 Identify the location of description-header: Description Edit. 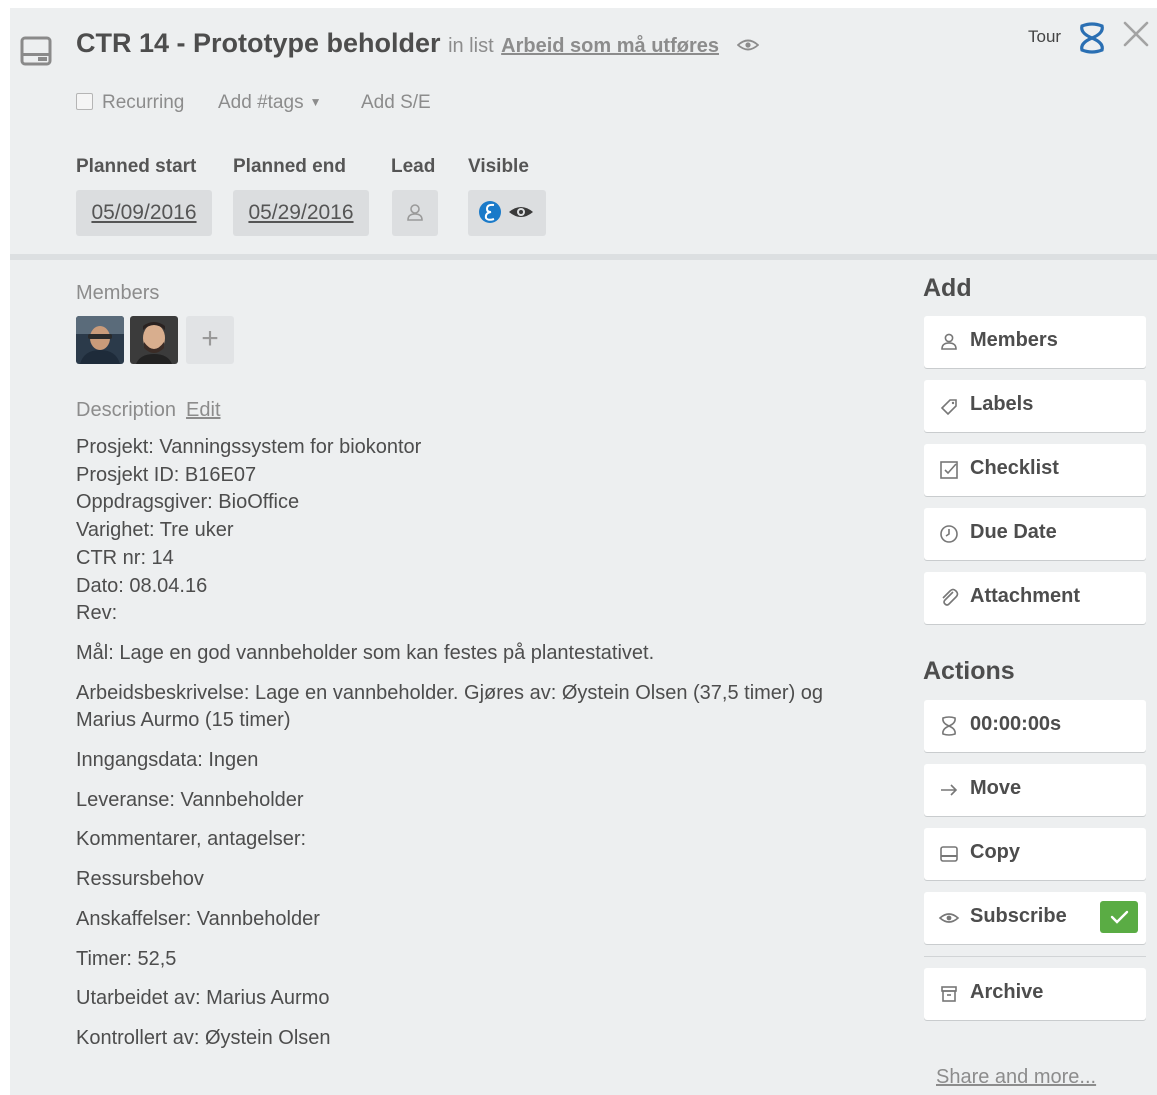
(148, 410).